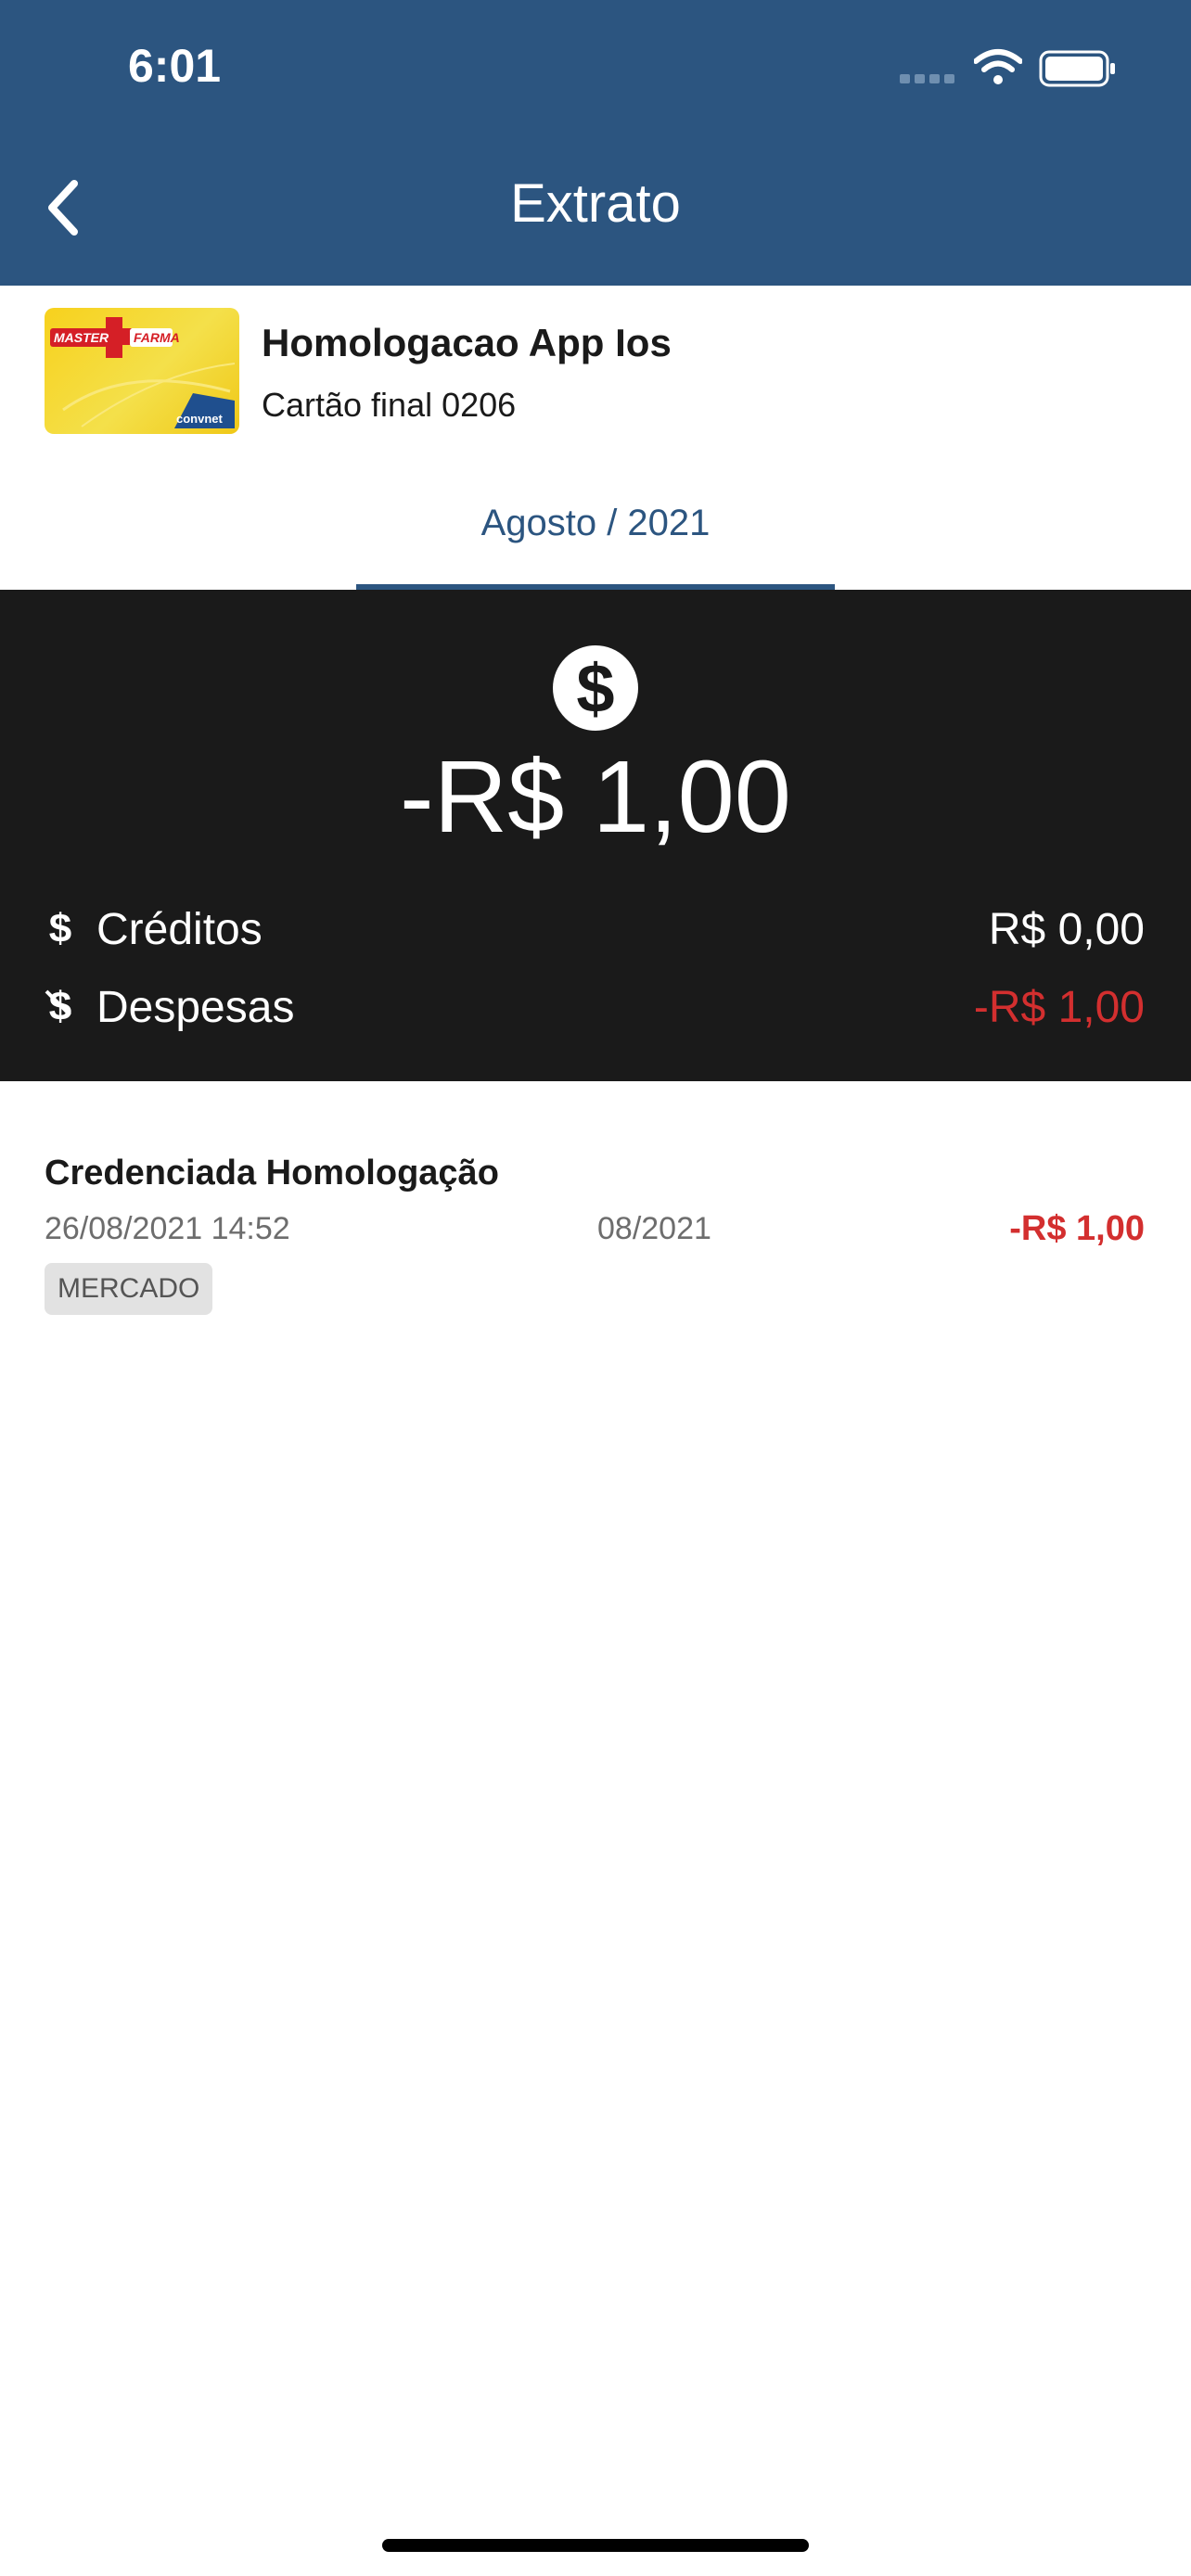 The width and height of the screenshot is (1191, 2576). Describe the element at coordinates (1066, 929) in the screenshot. I see `credits-value: R$ 0,00` at that location.